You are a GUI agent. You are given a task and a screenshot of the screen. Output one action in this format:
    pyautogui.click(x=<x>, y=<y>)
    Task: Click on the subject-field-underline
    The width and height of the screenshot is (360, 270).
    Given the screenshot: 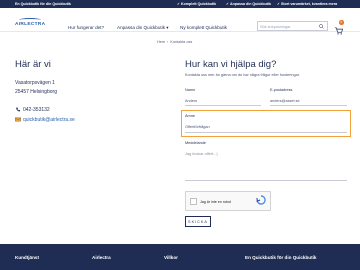 What is the action you would take?
    pyautogui.click(x=266, y=132)
    